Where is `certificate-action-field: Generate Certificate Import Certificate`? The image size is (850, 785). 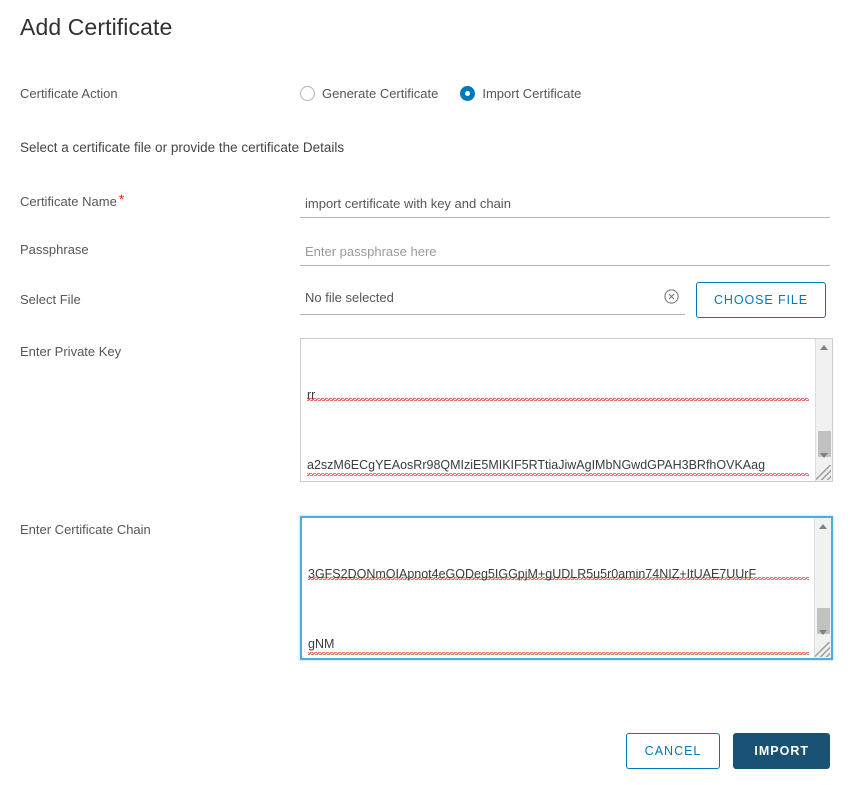
certificate-action-field: Generate Certificate Import Certificate is located at coordinates (440, 93).